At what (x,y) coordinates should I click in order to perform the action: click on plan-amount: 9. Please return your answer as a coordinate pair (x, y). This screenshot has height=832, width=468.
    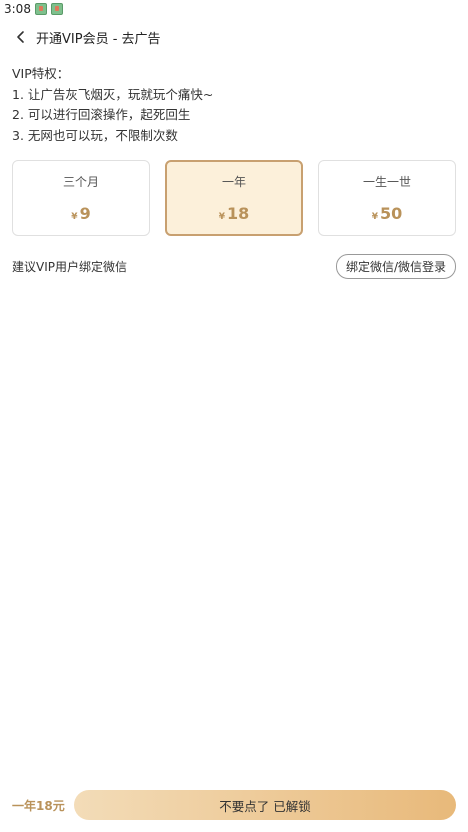
    Looking at the image, I should click on (85, 213).